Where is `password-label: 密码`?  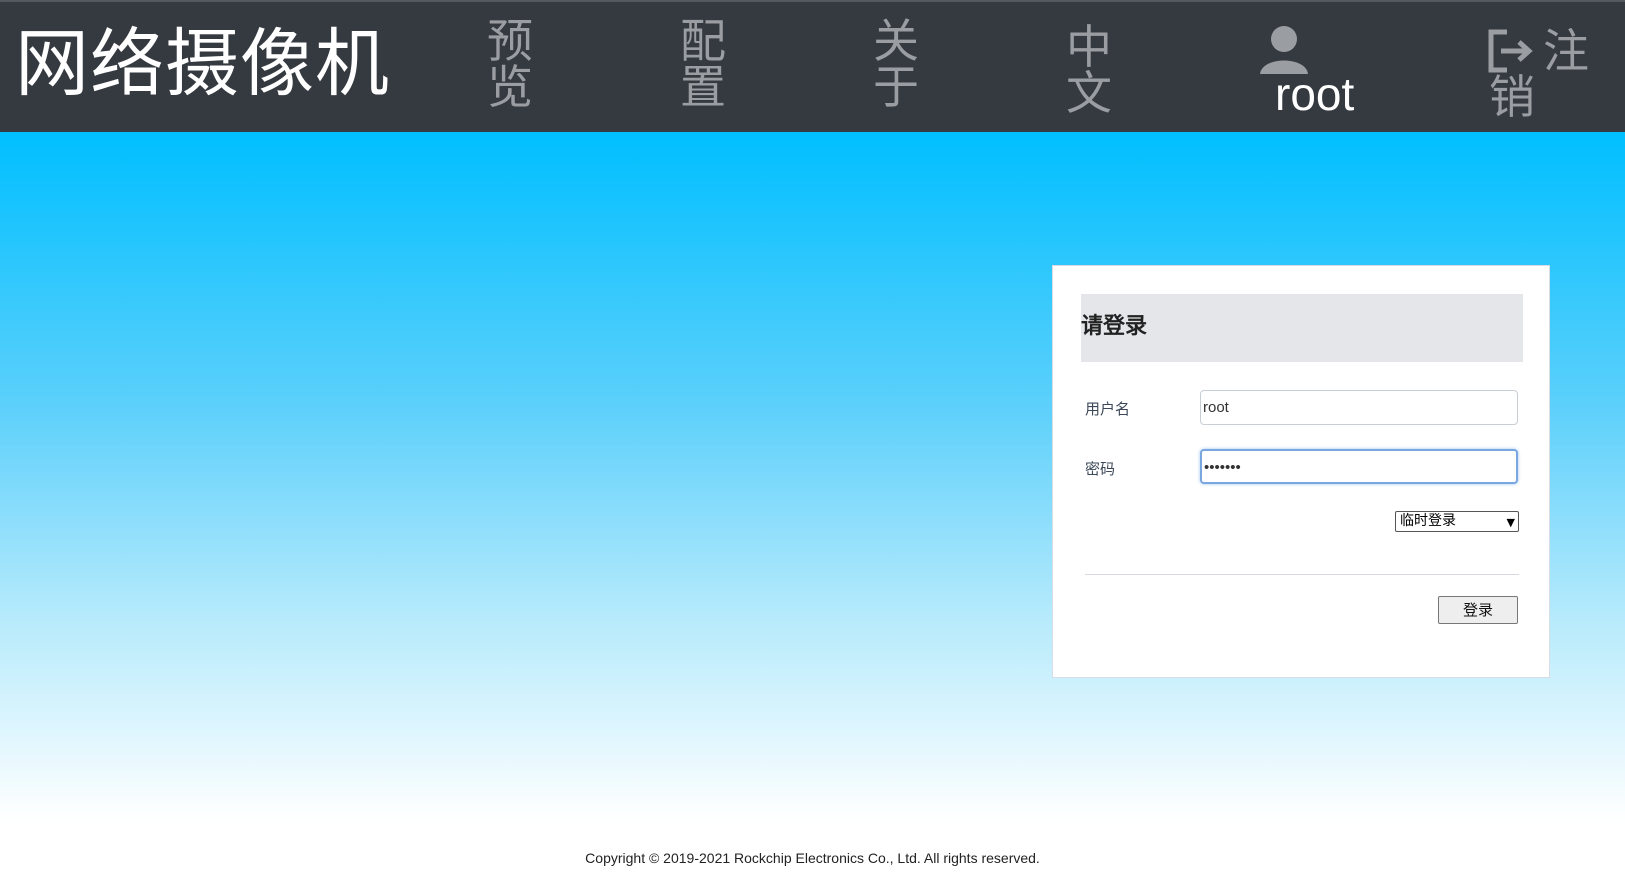 password-label: 密码 is located at coordinates (1100, 469).